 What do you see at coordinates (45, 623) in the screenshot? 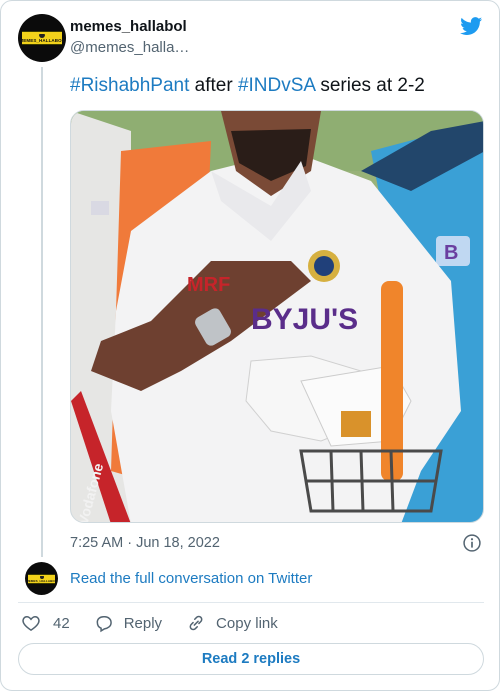
I see `like-button: 42` at bounding box center [45, 623].